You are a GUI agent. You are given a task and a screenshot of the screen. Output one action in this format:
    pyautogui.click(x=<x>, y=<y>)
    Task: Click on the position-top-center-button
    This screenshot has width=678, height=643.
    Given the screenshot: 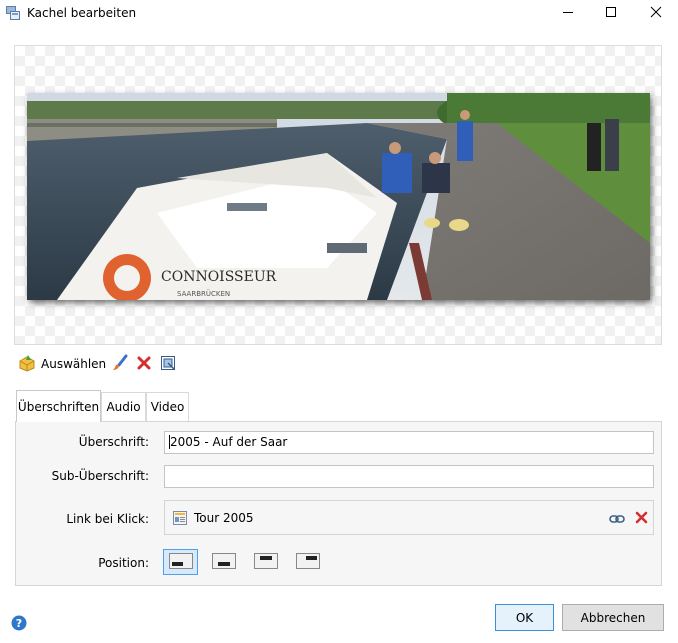 What is the action you would take?
    pyautogui.click(x=265, y=562)
    